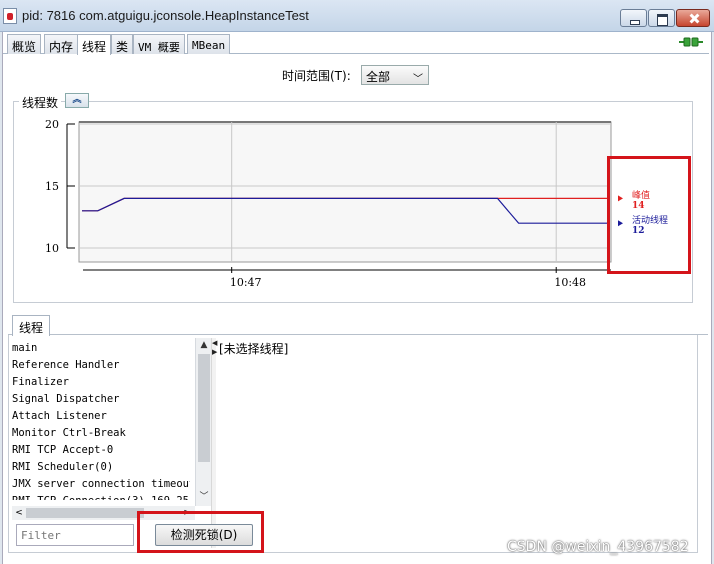  I want to click on thread-list-item: Reference Handler, so click(101, 365).